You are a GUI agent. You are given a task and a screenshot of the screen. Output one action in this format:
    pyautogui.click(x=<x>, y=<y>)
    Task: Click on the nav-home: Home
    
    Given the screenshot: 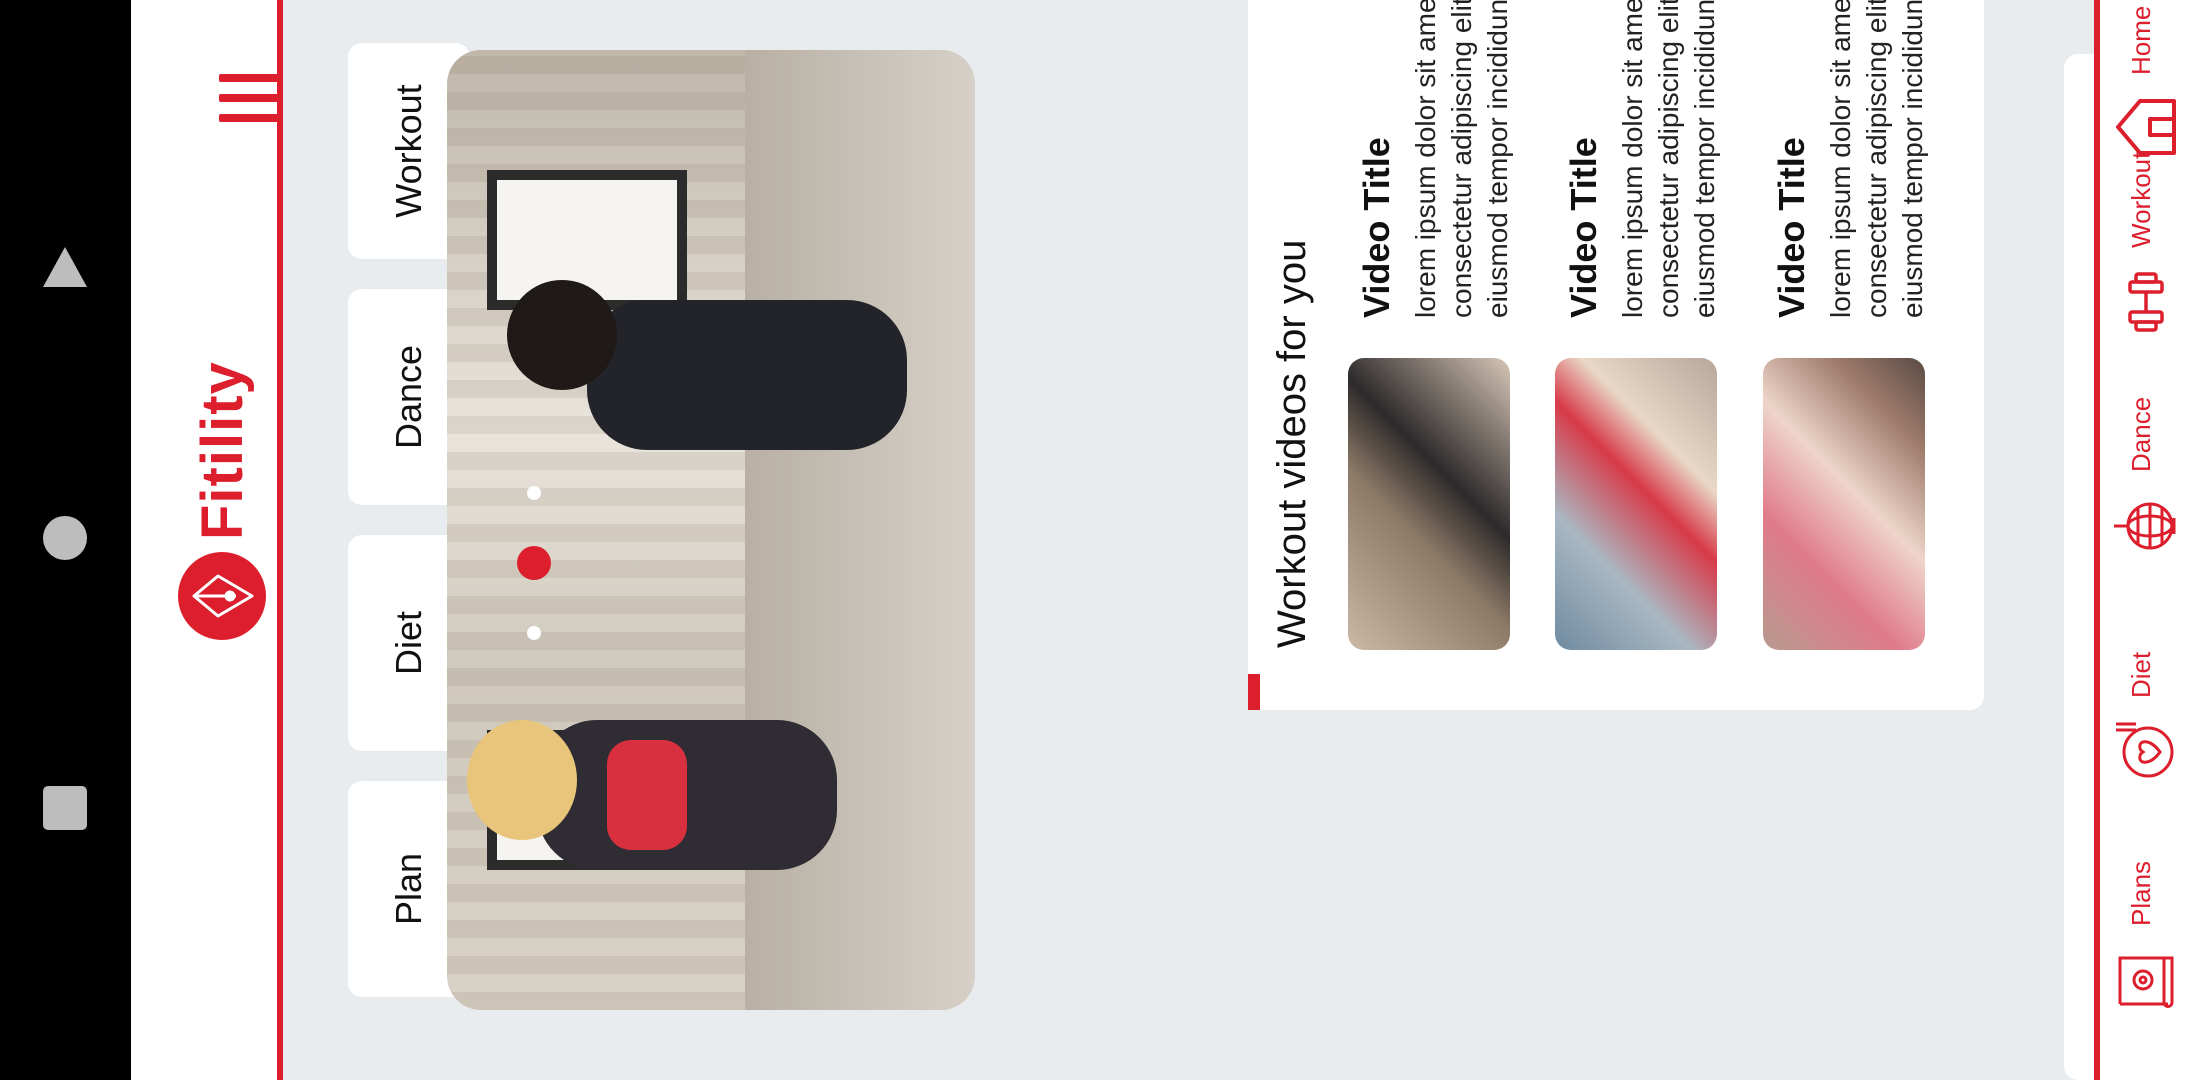 What is the action you would take?
    pyautogui.click(x=2147, y=87)
    